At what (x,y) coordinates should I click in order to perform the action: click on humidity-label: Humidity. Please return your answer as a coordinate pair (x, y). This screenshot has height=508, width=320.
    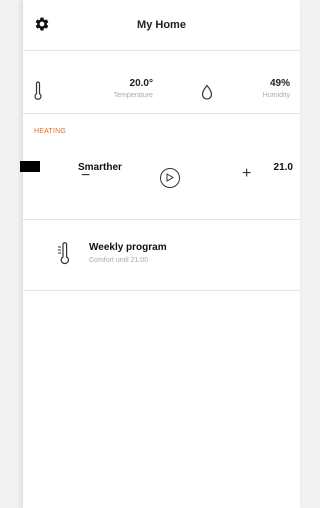
    Looking at the image, I should click on (276, 95).